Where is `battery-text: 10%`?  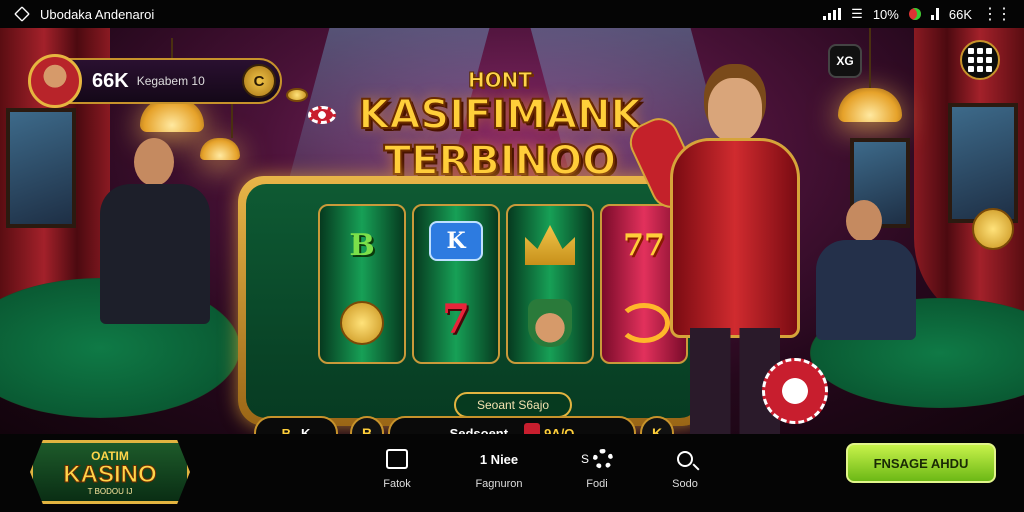
battery-text: 10% is located at coordinates (885, 14).